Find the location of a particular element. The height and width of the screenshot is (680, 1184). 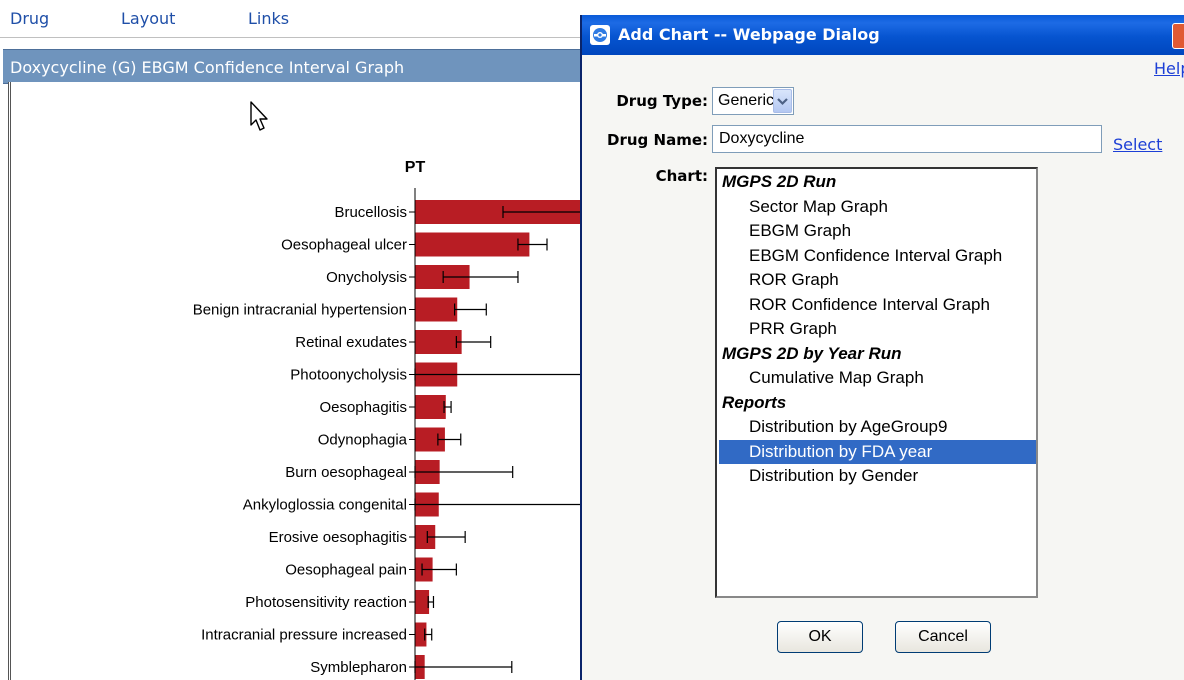

category-label: Onycholysis is located at coordinates (366, 277).